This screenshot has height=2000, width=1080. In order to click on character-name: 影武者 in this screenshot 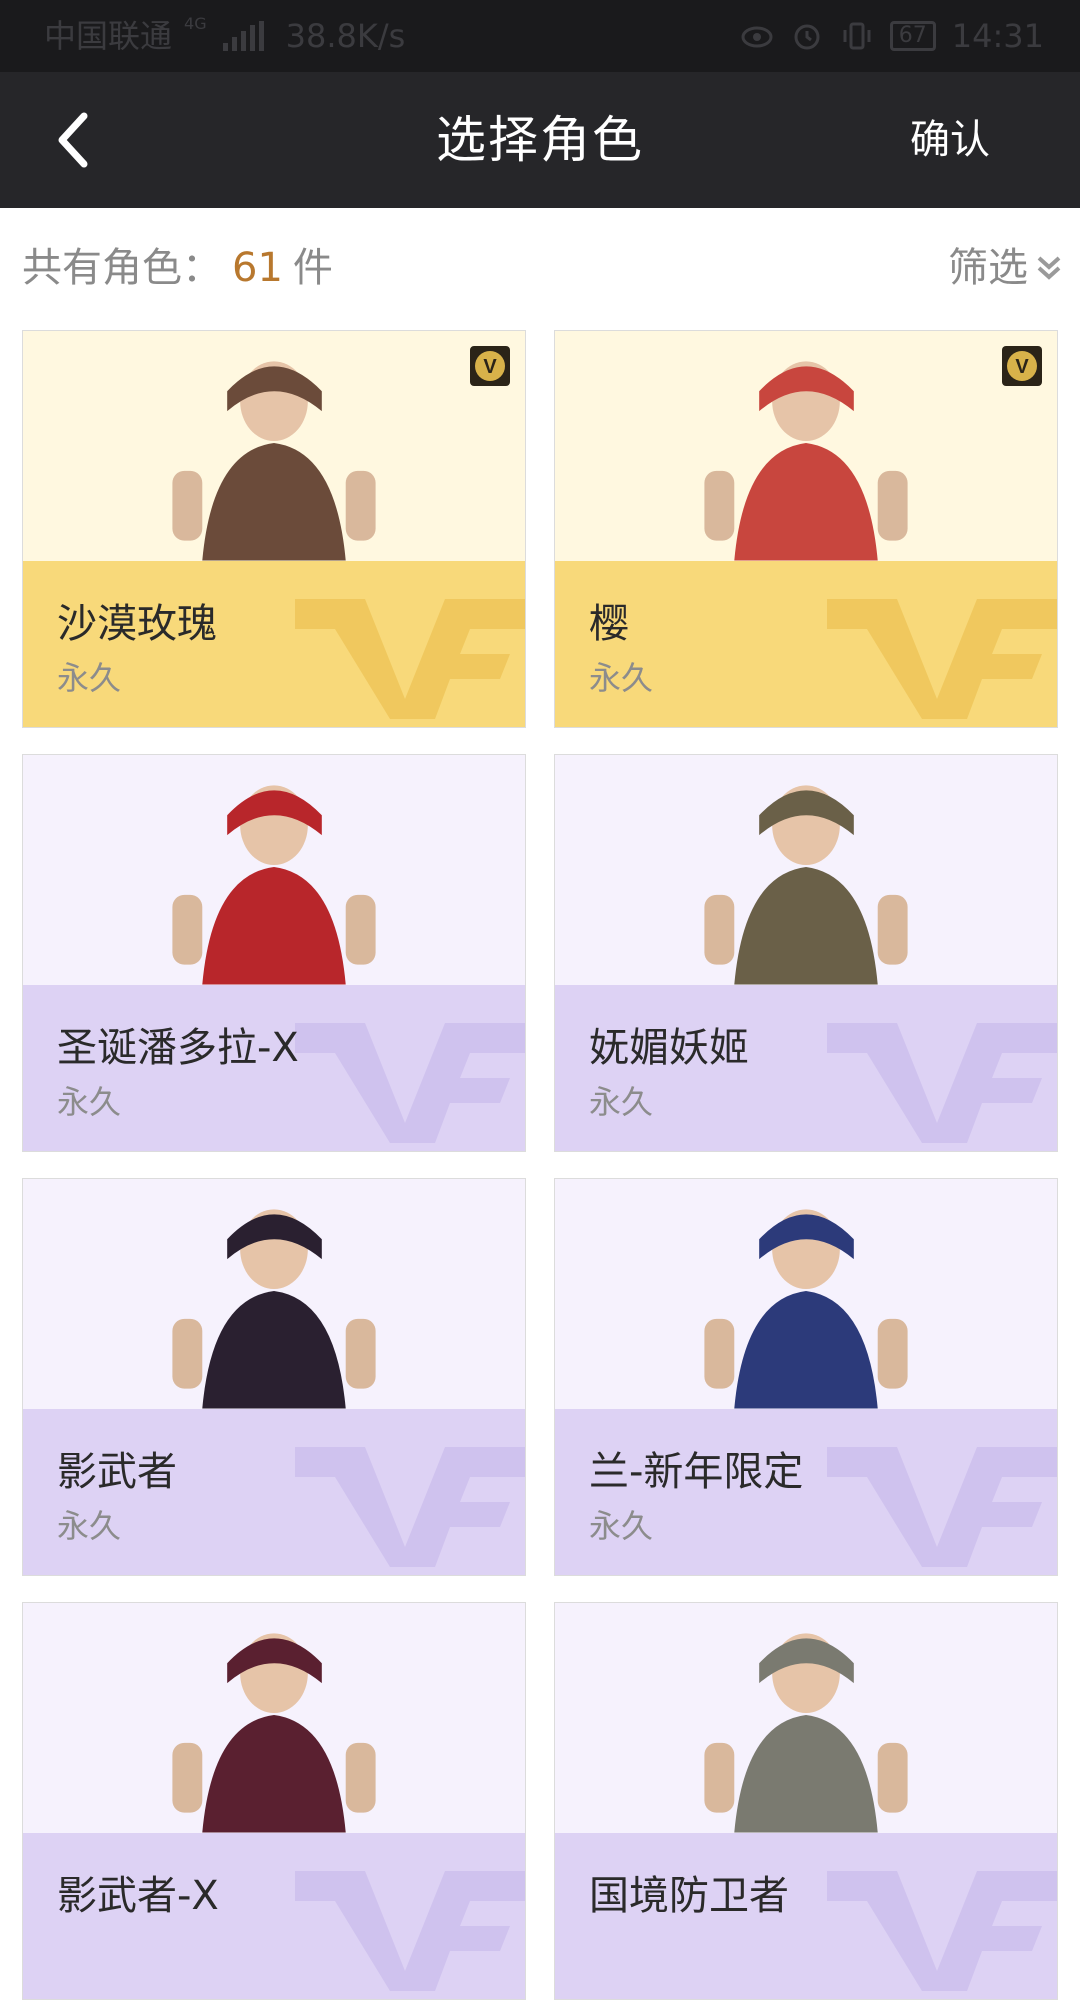, I will do `click(117, 1472)`.